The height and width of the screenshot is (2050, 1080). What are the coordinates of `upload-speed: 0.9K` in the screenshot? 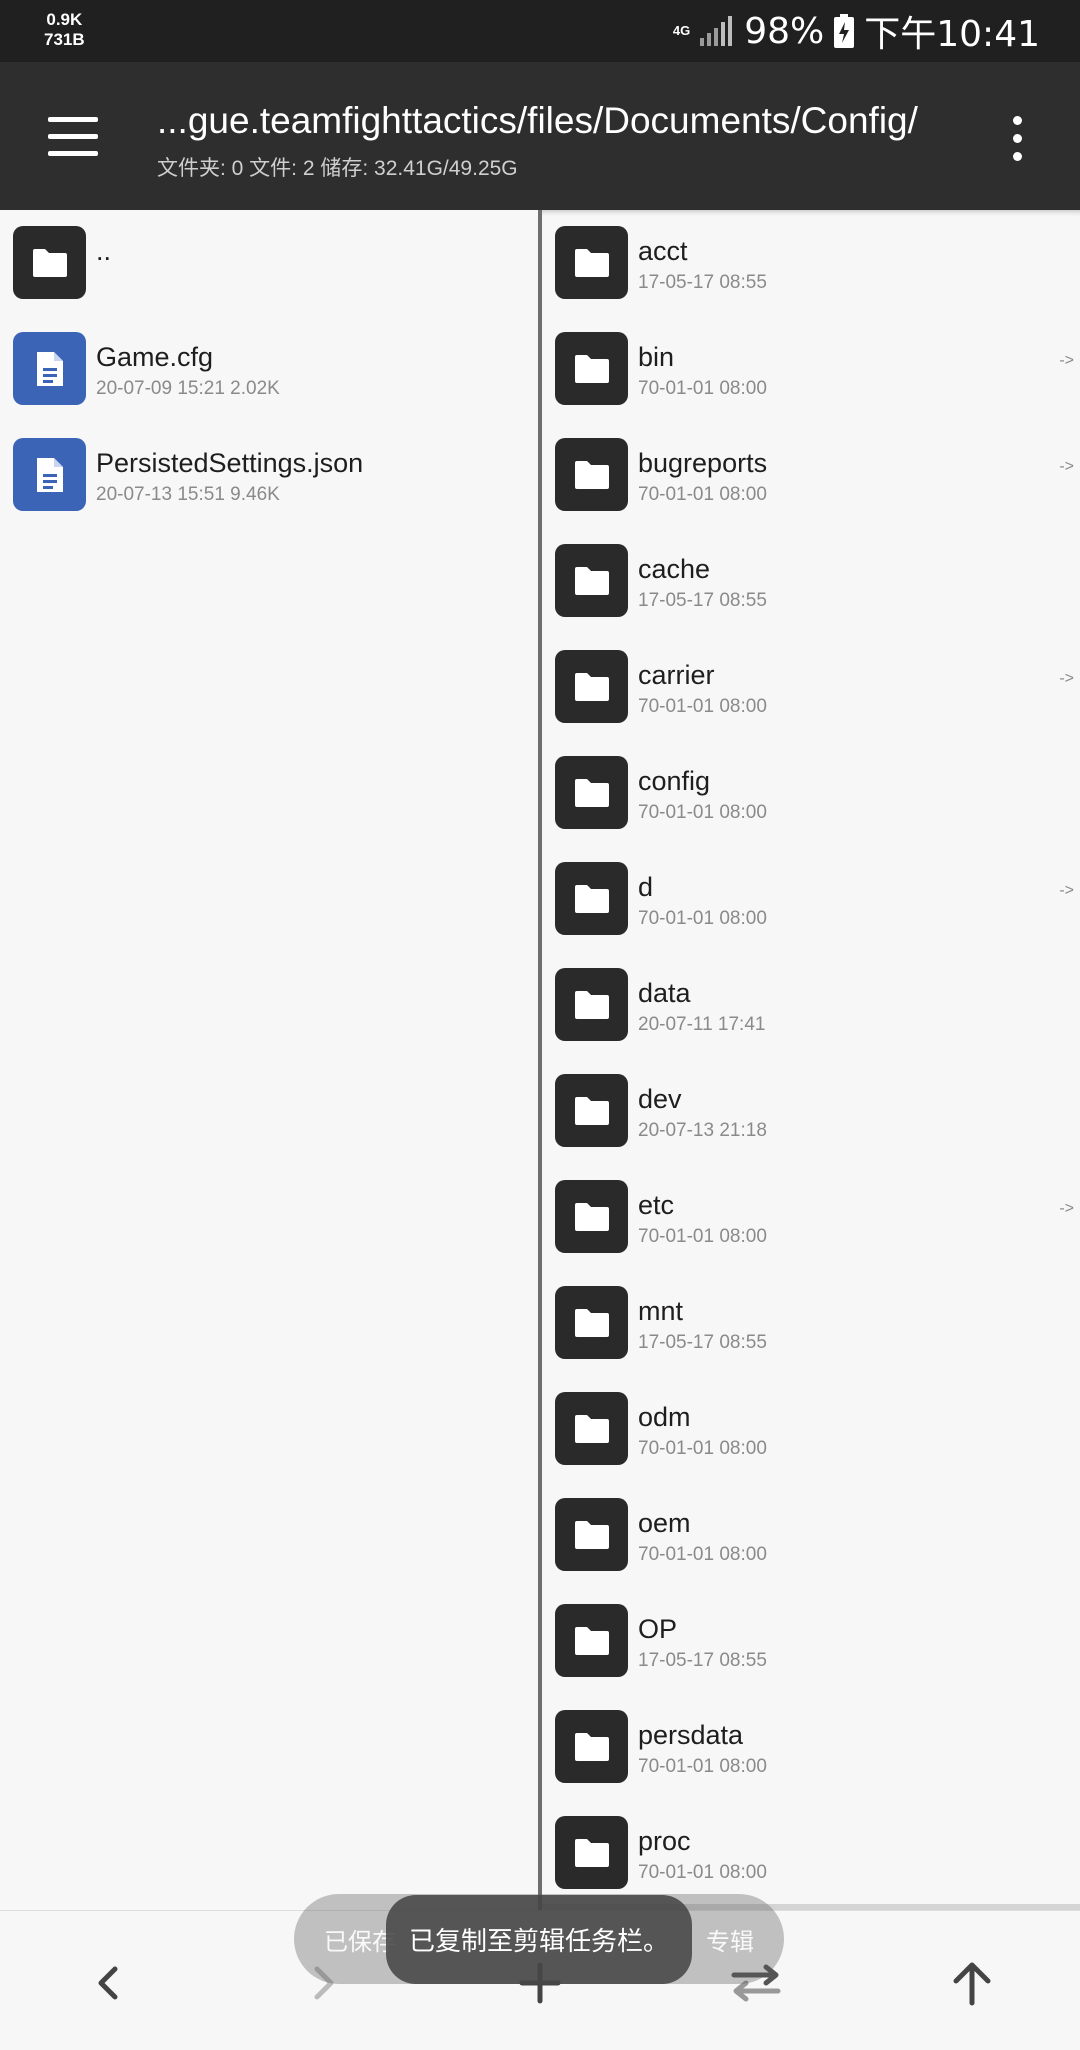 It's located at (64, 19).